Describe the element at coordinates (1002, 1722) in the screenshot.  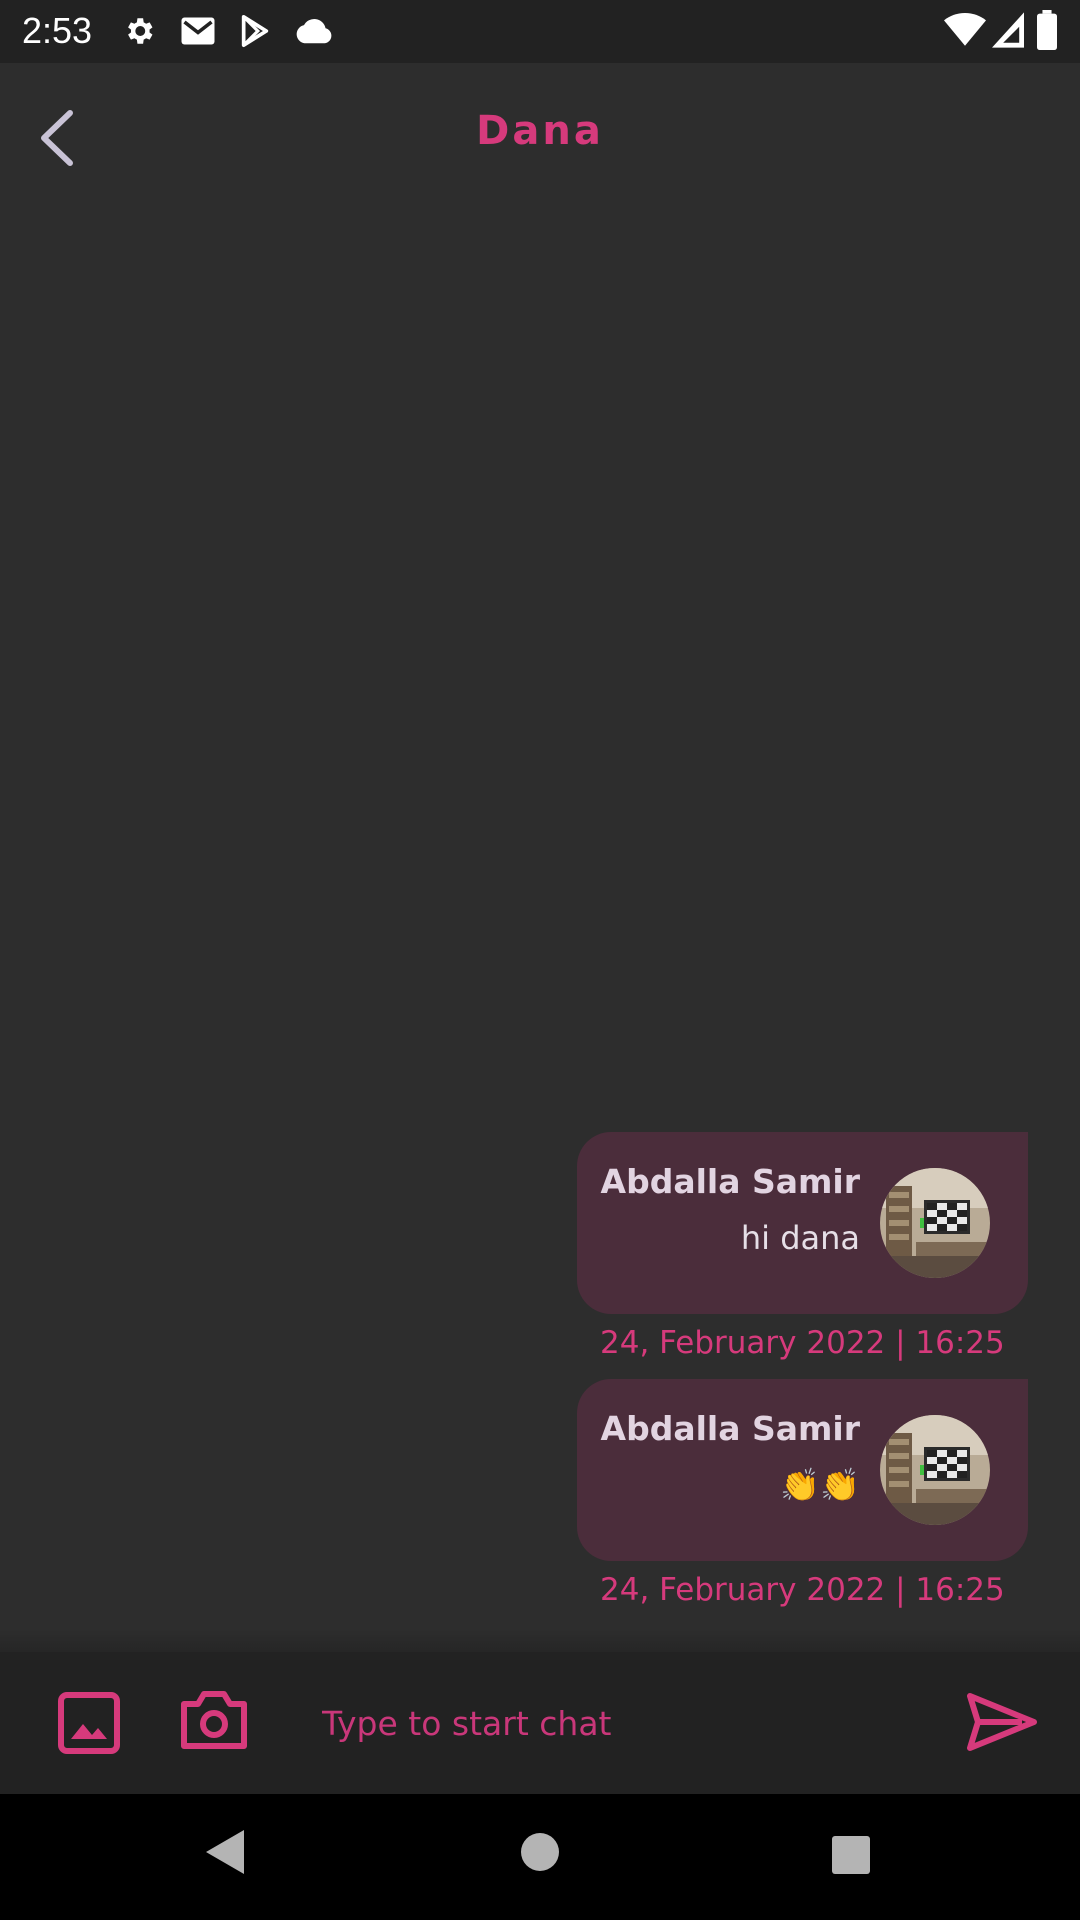
I see `send-icon` at that location.